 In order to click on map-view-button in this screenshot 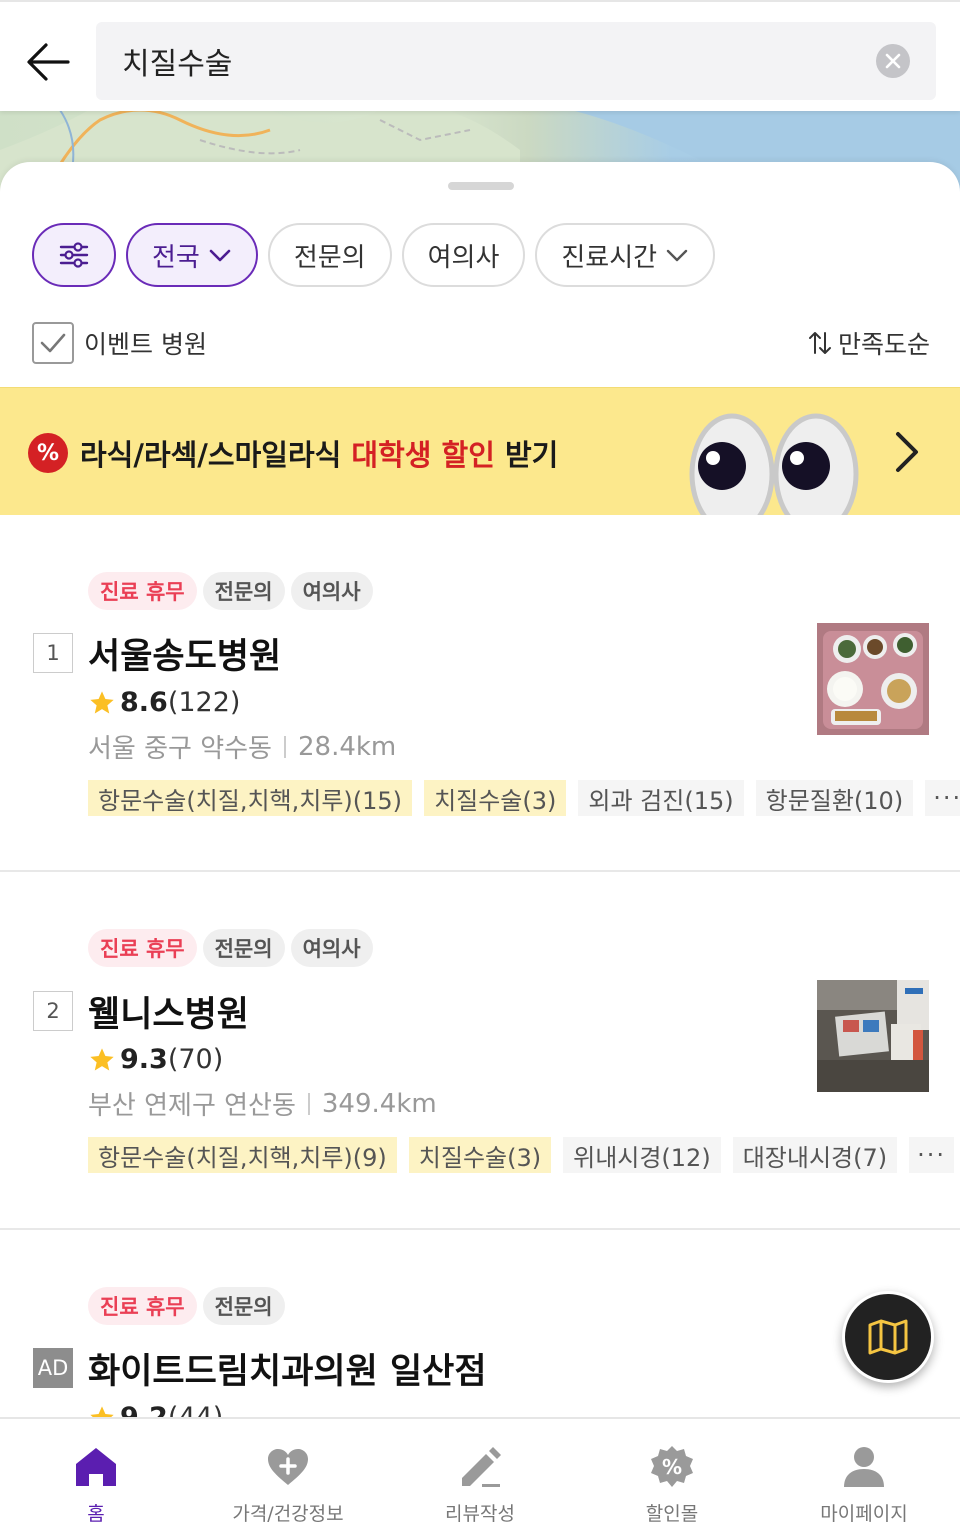, I will do `click(888, 1337)`.